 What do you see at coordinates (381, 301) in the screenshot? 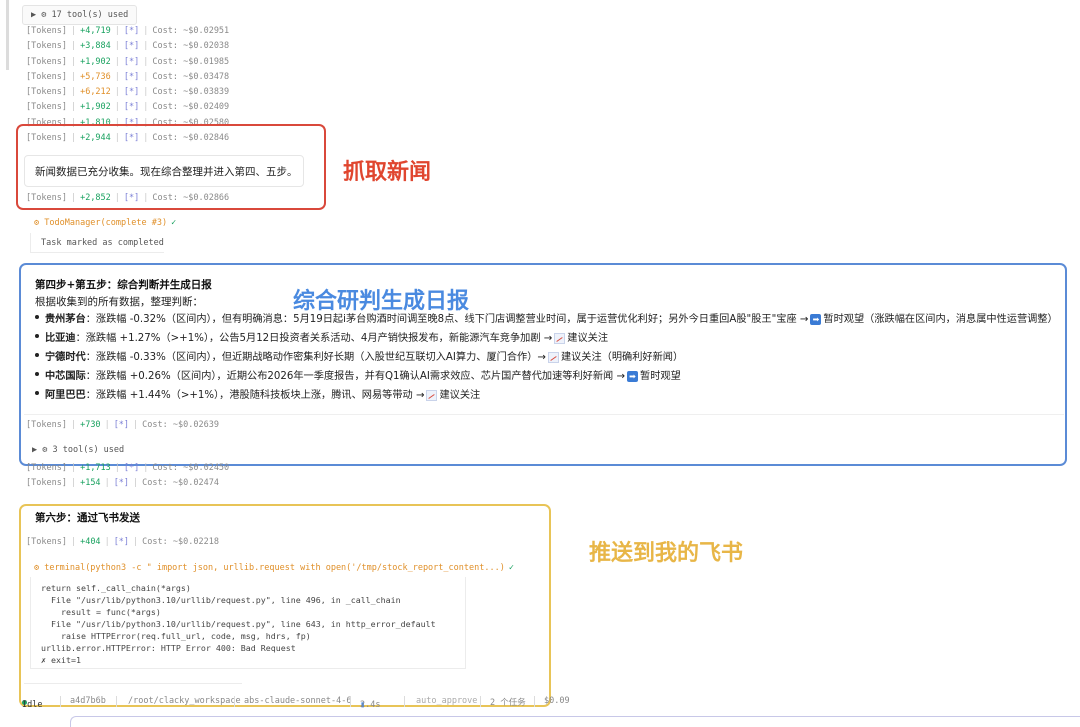
I see `annotation-analysis: 综合研判生成日报` at bounding box center [381, 301].